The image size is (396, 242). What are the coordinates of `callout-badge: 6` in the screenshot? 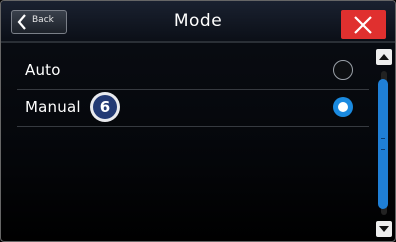 It's located at (105, 107).